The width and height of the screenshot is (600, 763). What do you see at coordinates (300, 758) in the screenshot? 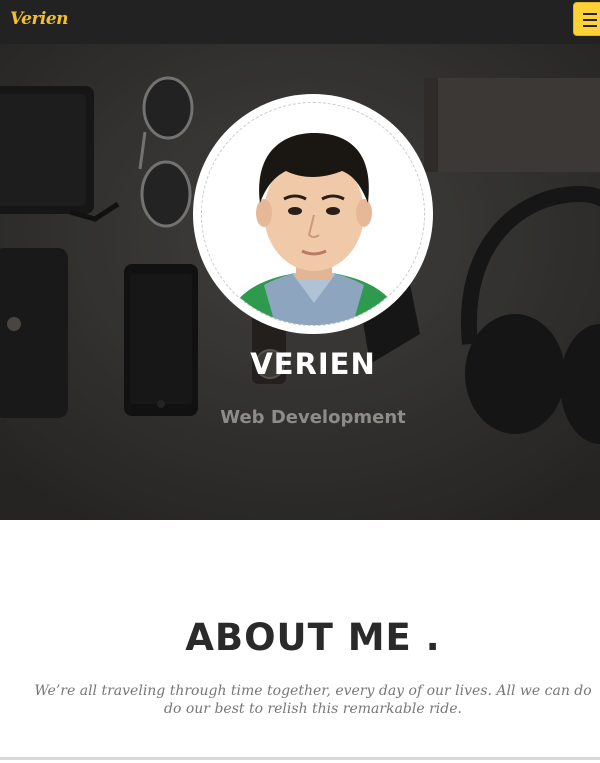
I see `section-divider` at bounding box center [300, 758].